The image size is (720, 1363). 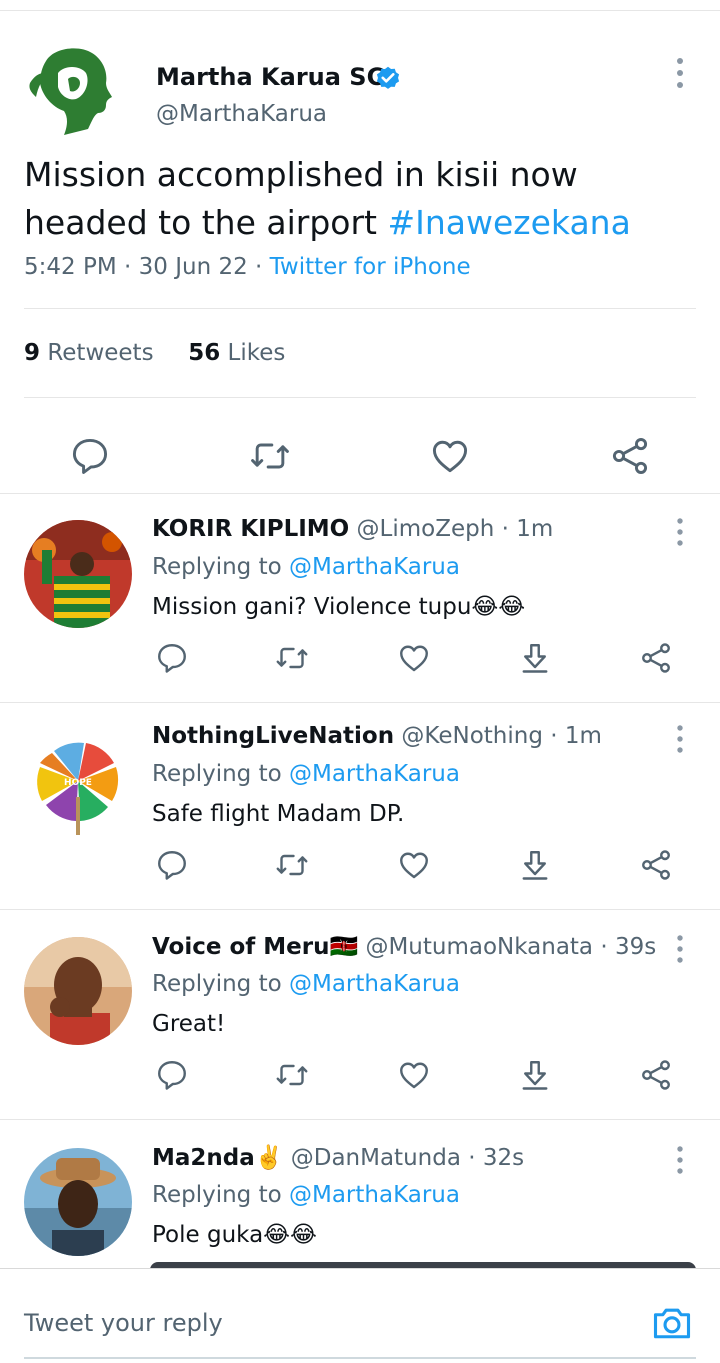 What do you see at coordinates (100, 353) in the screenshot?
I see `retweets-label: Retweets` at bounding box center [100, 353].